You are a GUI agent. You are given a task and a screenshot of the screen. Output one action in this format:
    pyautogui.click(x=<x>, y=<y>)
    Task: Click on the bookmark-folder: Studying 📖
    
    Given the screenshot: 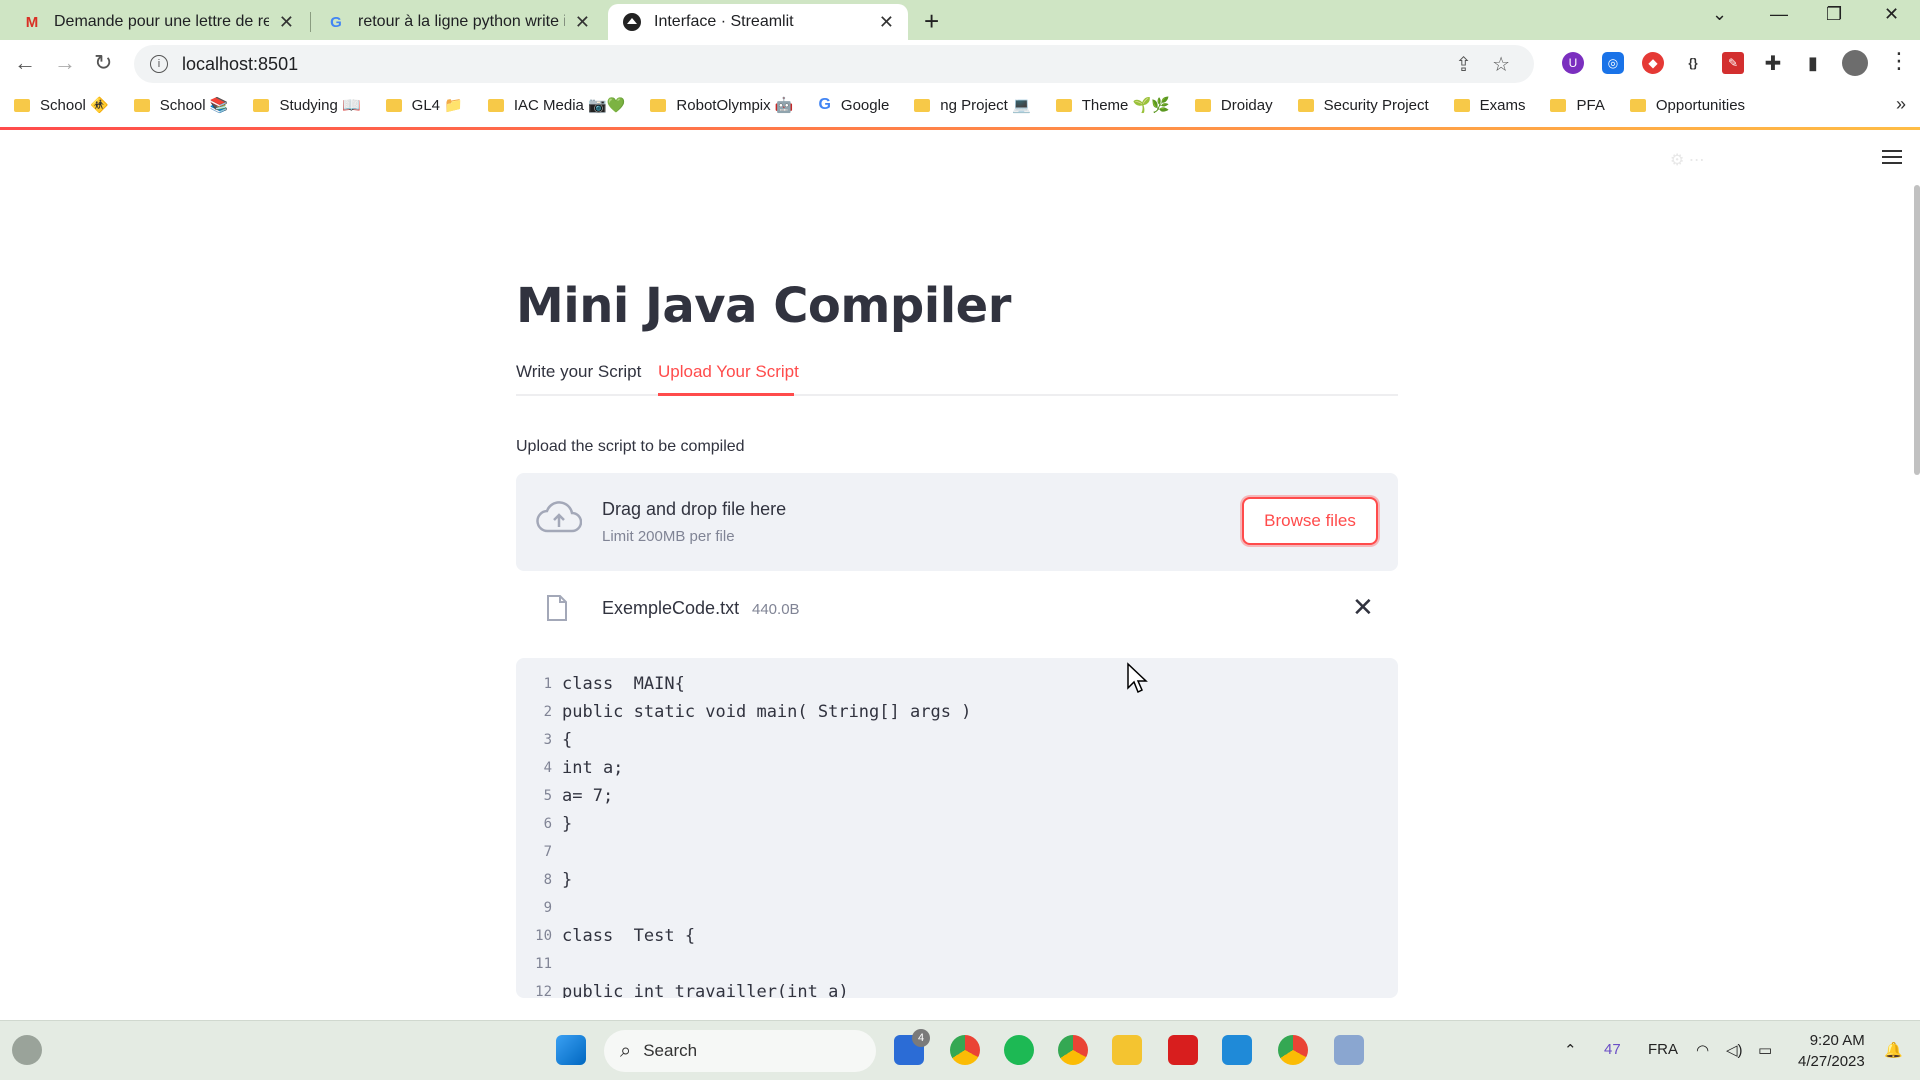 What is the action you would take?
    pyautogui.click(x=307, y=105)
    